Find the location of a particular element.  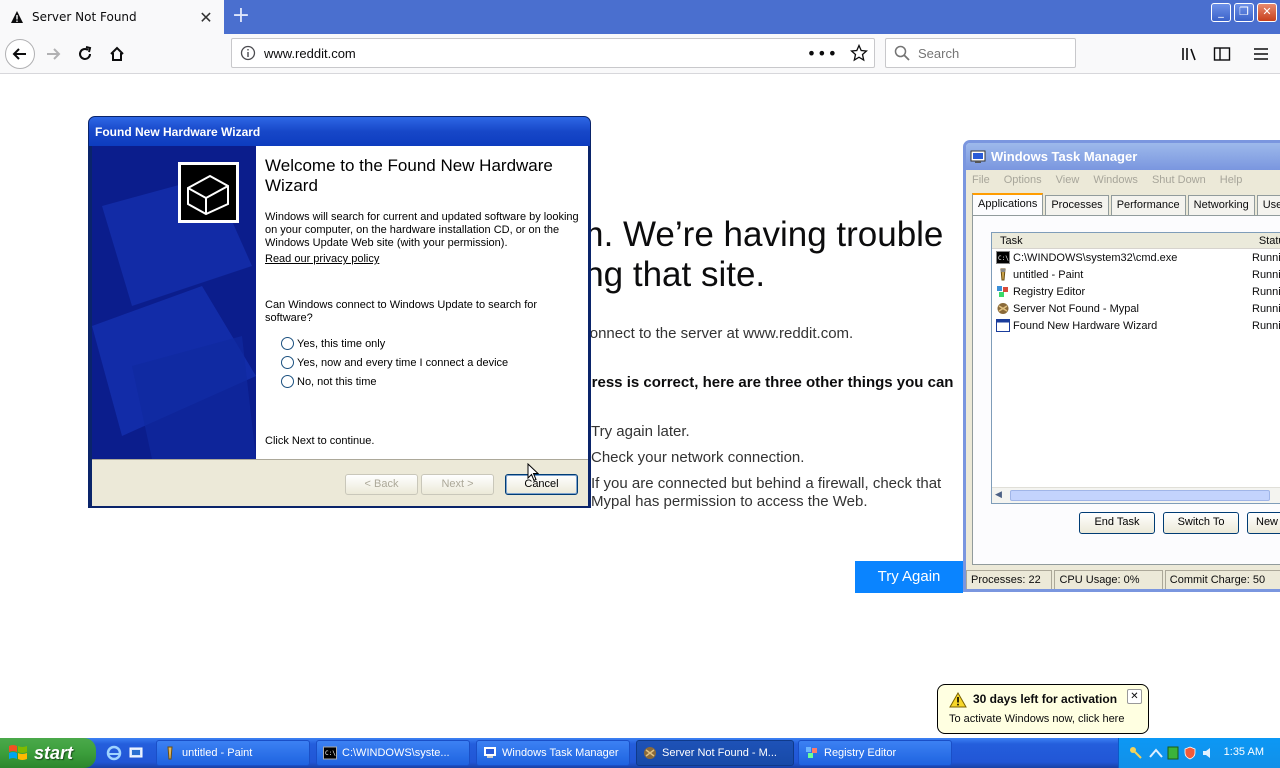

tab-networking: Networking is located at coordinates (1221, 205).